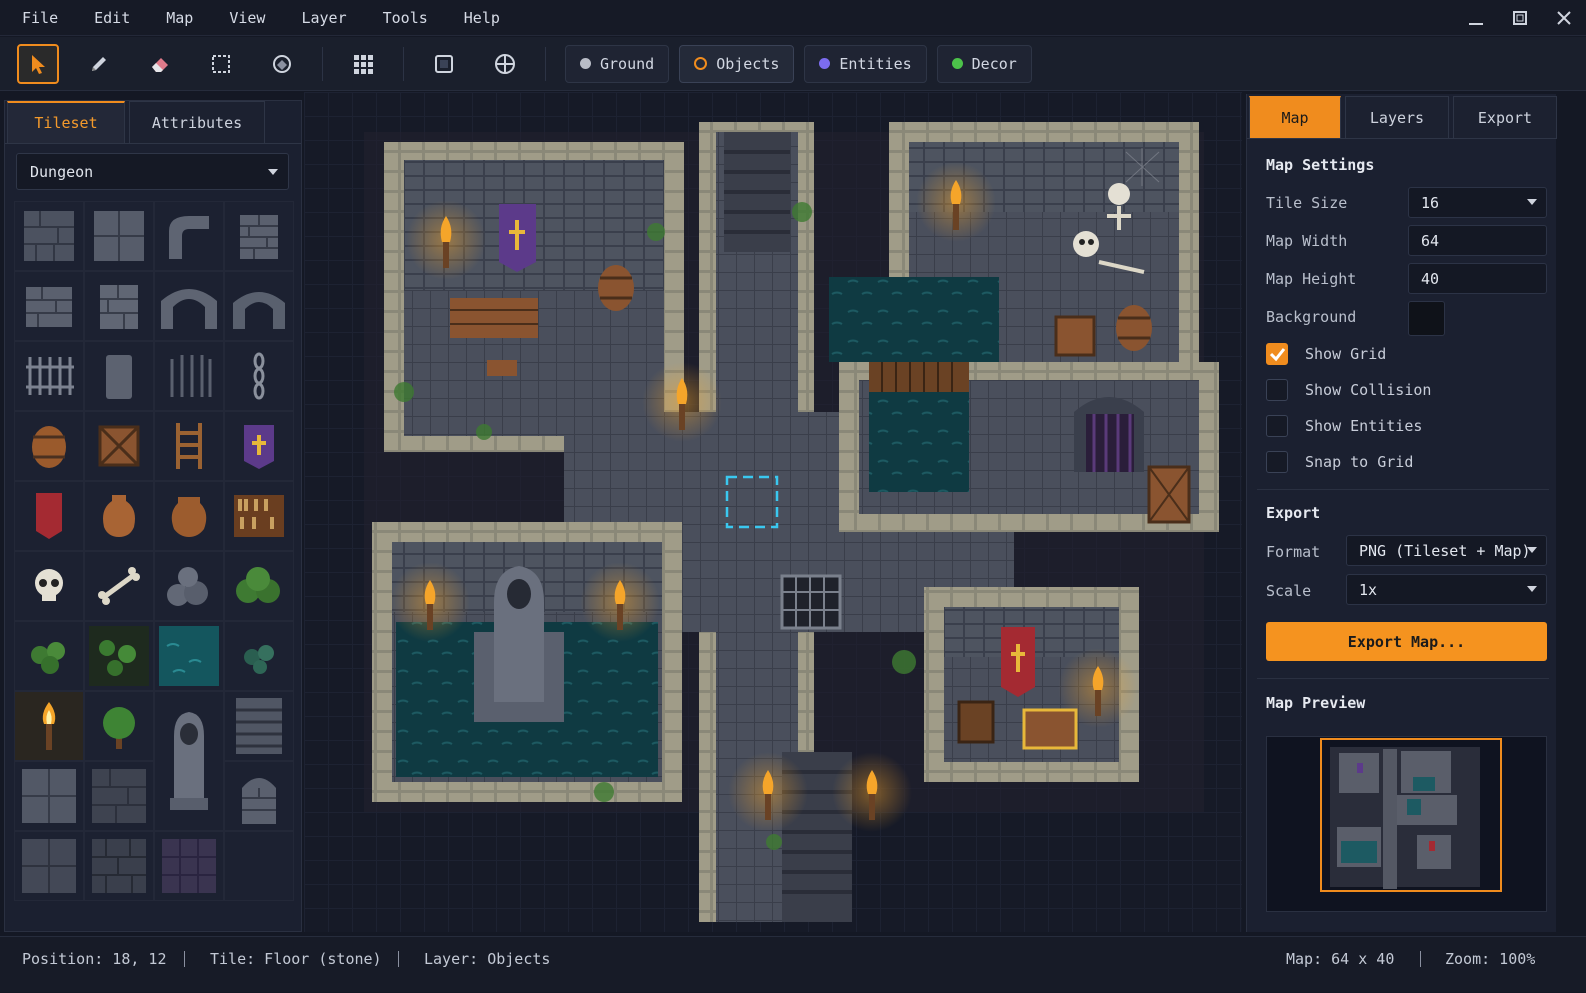 Image resolution: width=1586 pixels, height=993 pixels. Describe the element at coordinates (875, 63) in the screenshot. I see `layer-entities-label: Entities` at that location.